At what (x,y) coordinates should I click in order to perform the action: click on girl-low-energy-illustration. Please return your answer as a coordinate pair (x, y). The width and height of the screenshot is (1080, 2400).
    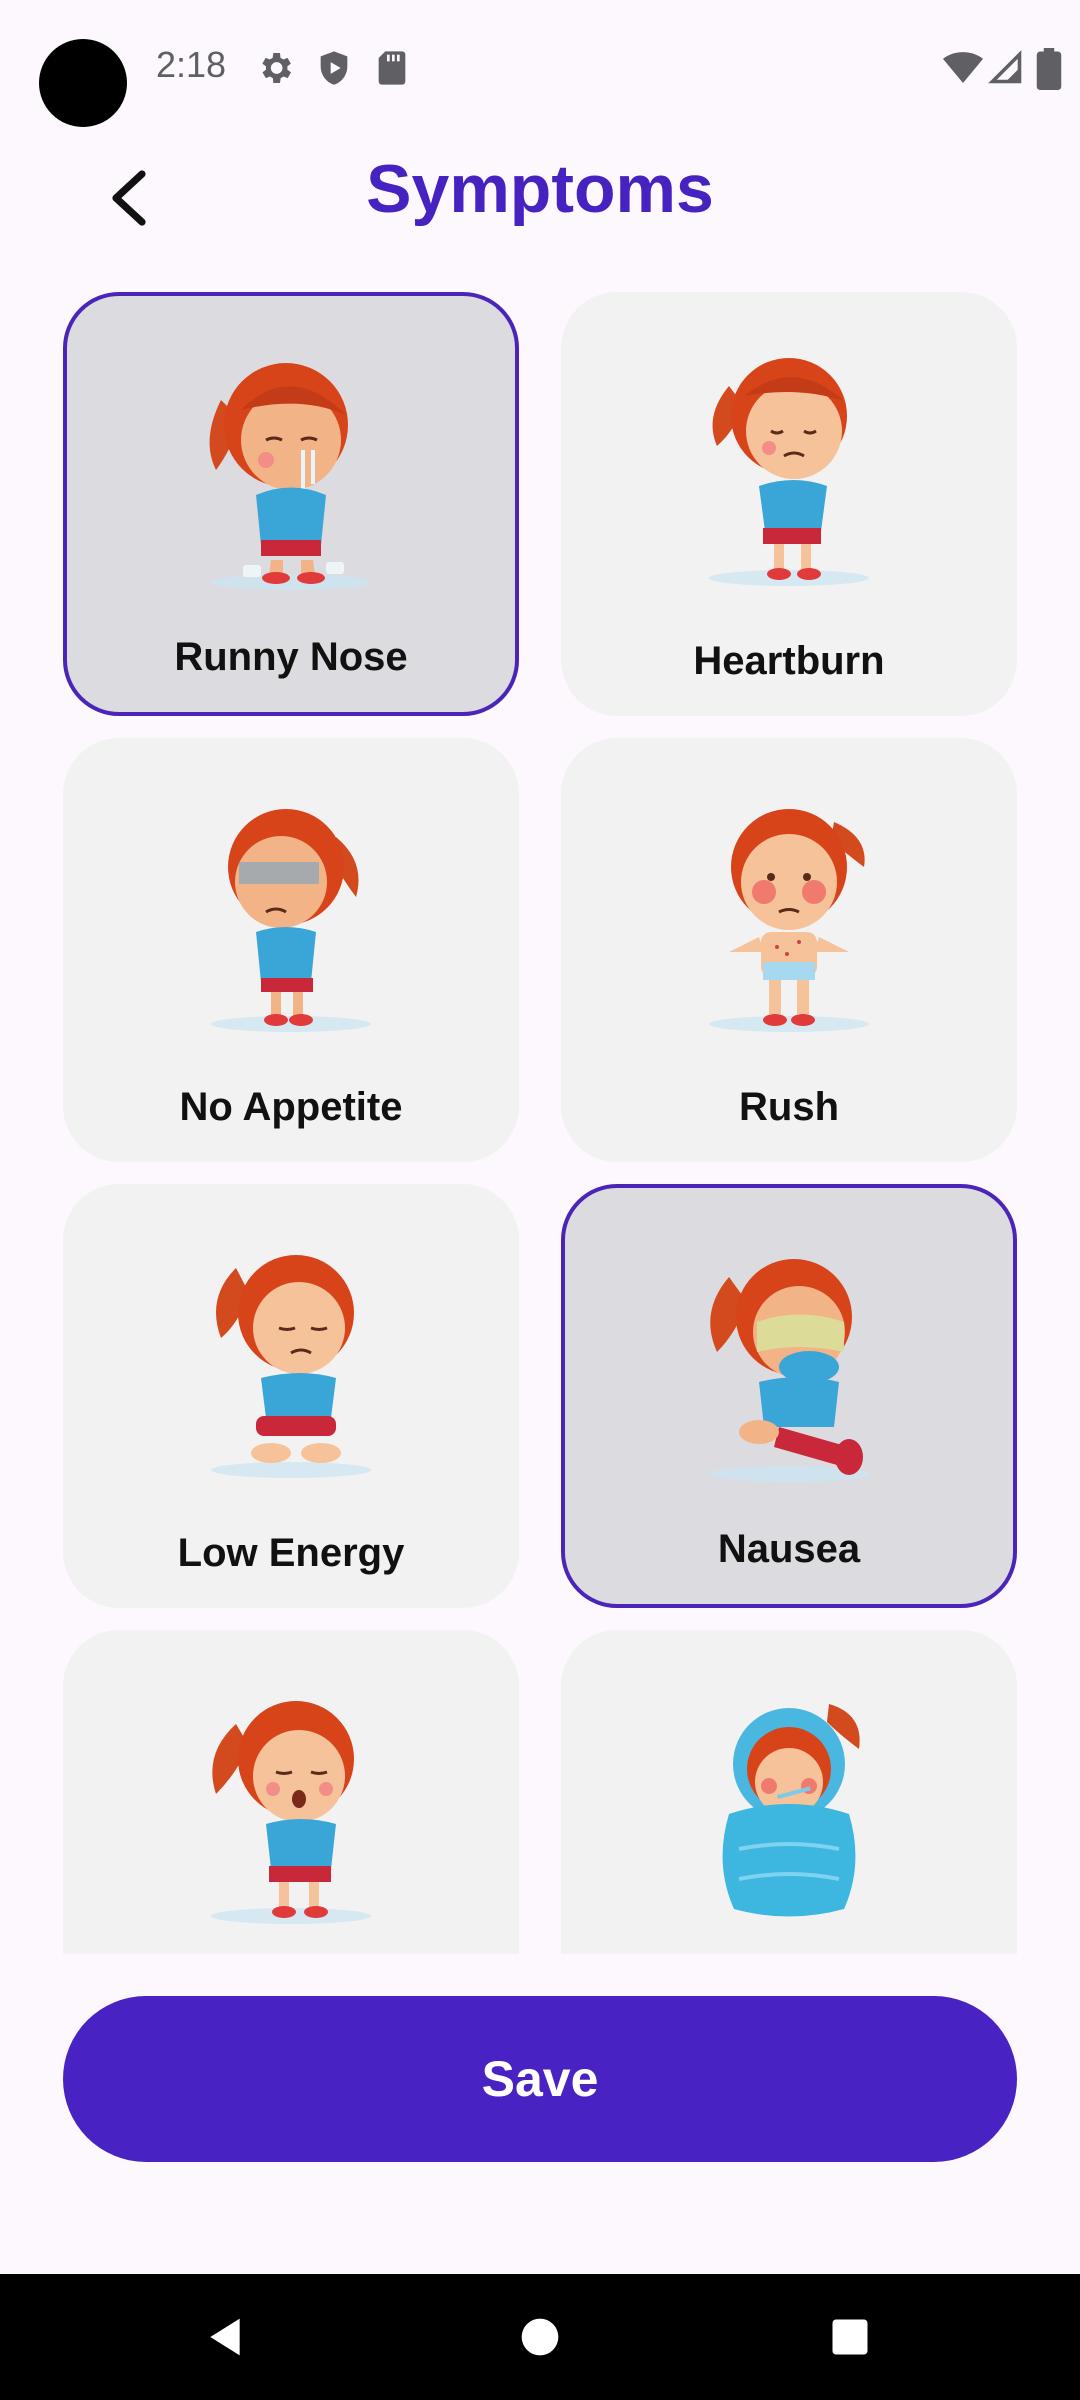
    Looking at the image, I should click on (291, 1366).